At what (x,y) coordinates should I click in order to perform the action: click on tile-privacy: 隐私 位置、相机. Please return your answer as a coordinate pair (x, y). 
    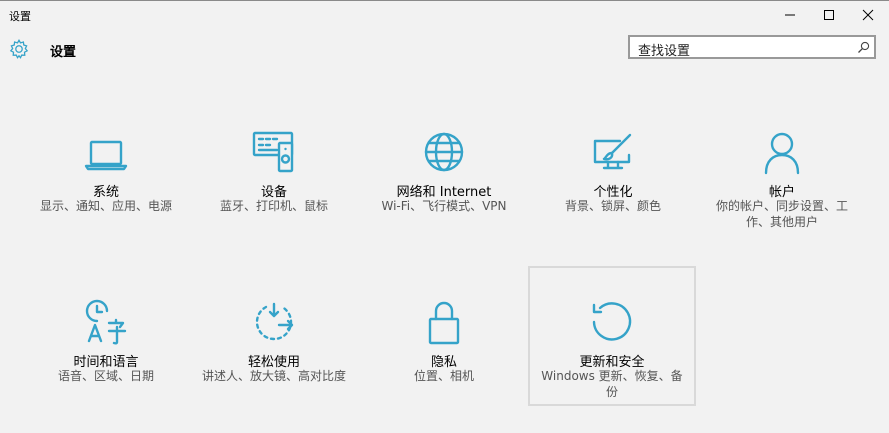
    Looking at the image, I should click on (444, 366).